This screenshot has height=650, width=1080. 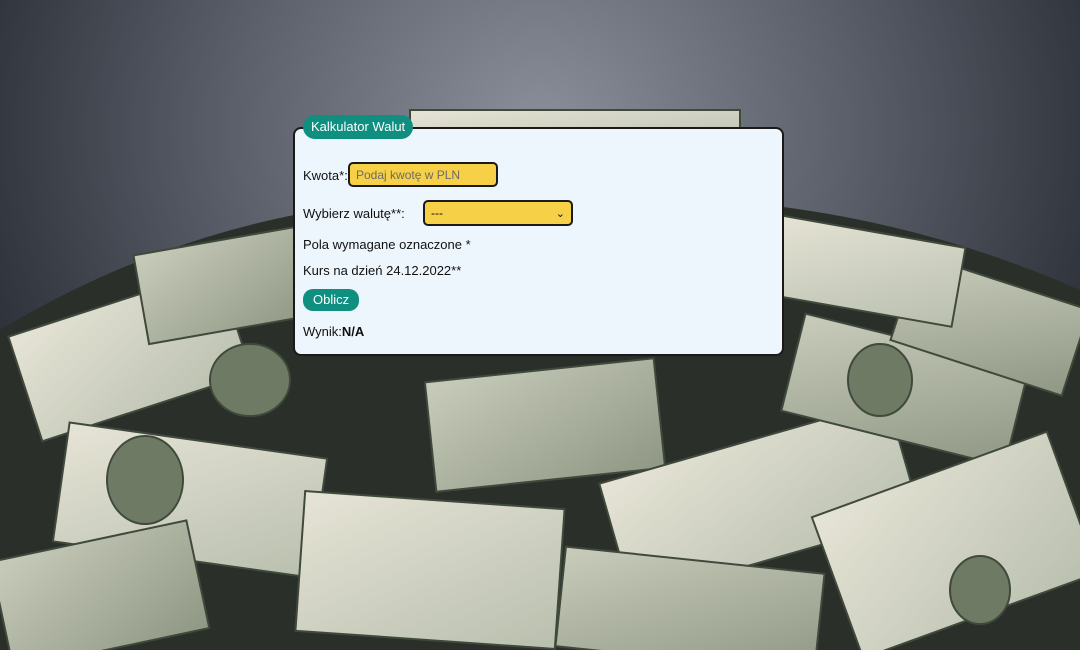 What do you see at coordinates (325, 175) in the screenshot?
I see `amount-label: Kwota*:` at bounding box center [325, 175].